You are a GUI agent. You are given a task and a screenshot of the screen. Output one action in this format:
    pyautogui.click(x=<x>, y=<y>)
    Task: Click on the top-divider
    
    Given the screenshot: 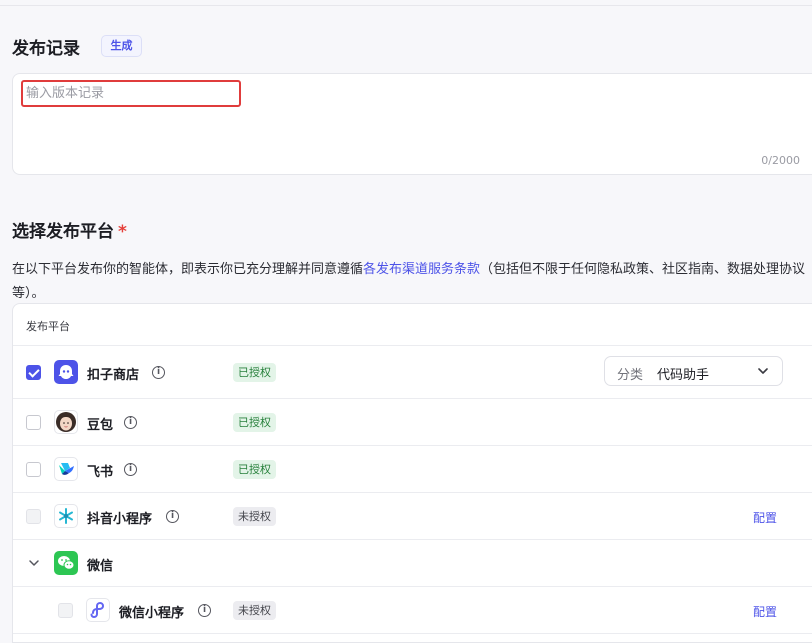 What is the action you would take?
    pyautogui.click(x=406, y=3)
    